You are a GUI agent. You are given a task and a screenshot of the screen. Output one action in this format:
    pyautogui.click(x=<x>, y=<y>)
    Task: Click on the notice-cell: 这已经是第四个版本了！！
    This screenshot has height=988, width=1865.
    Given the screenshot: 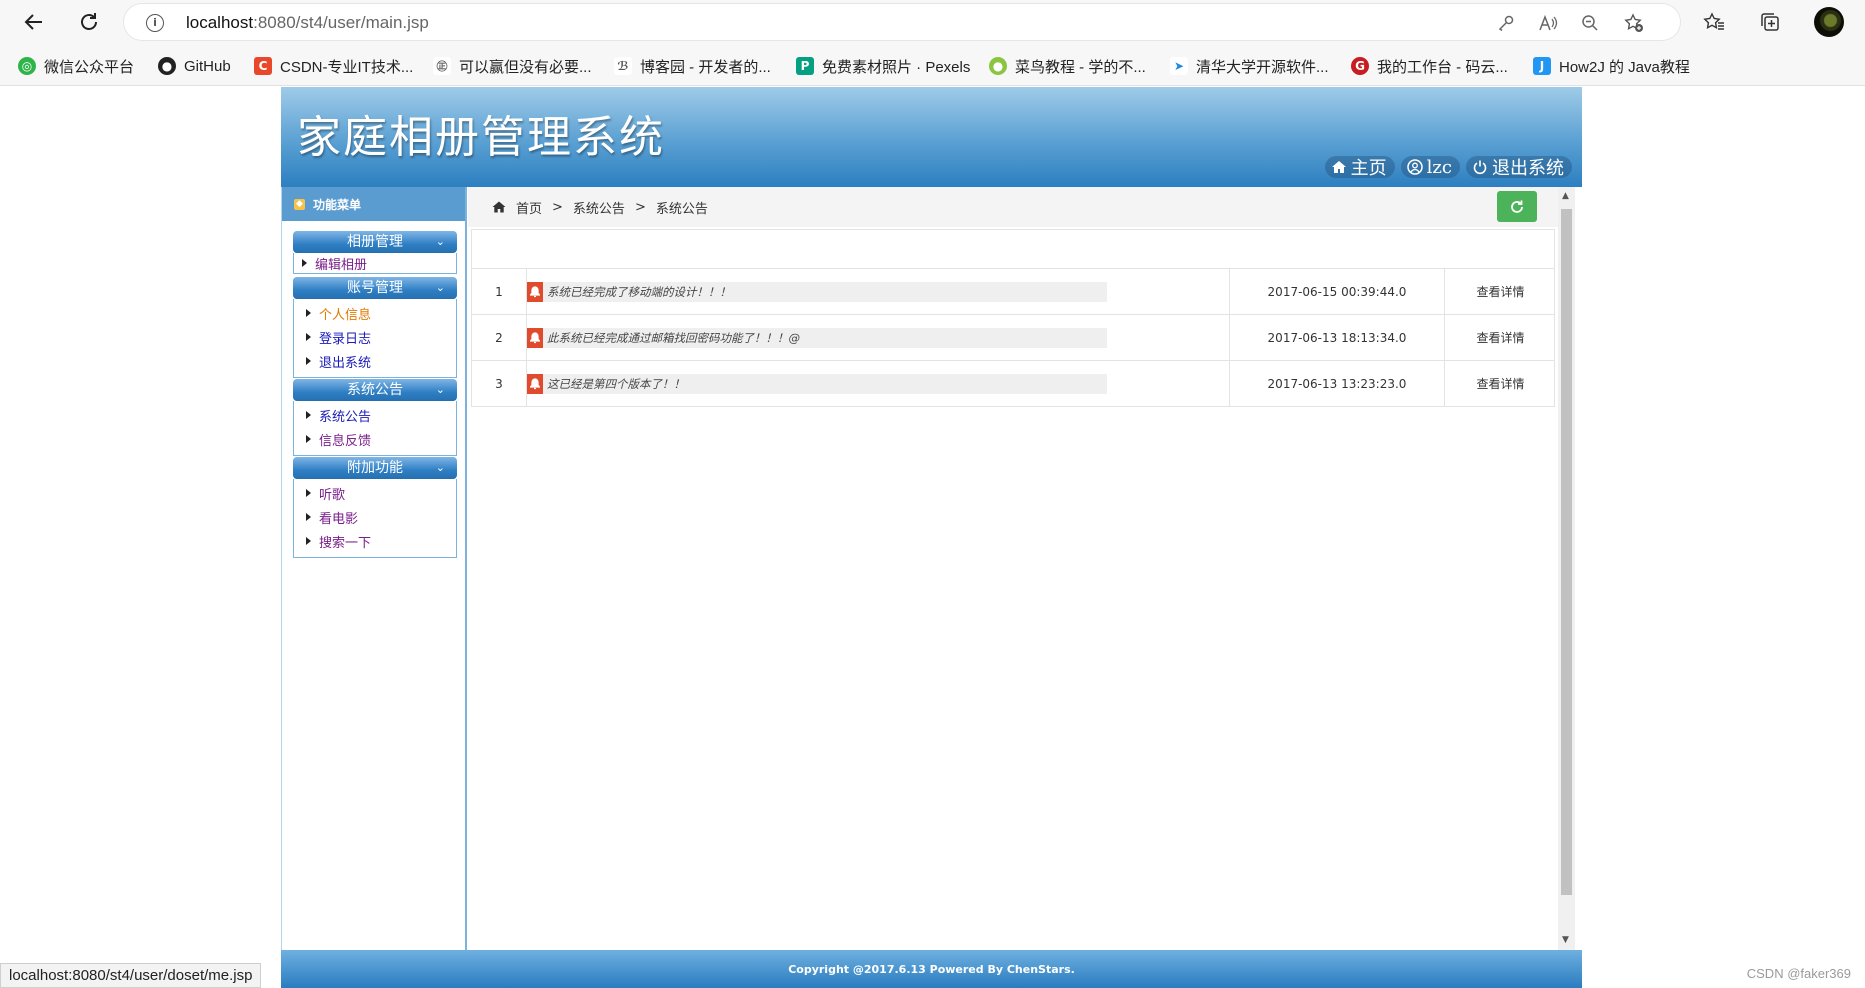 What is the action you would take?
    pyautogui.click(x=816, y=383)
    